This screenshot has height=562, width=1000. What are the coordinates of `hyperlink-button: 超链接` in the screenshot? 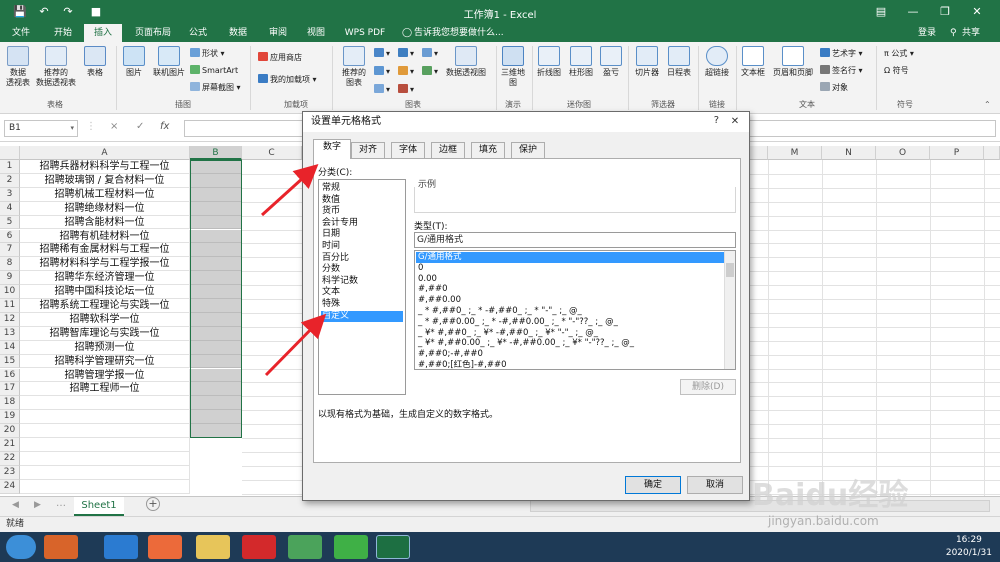 It's located at (717, 62).